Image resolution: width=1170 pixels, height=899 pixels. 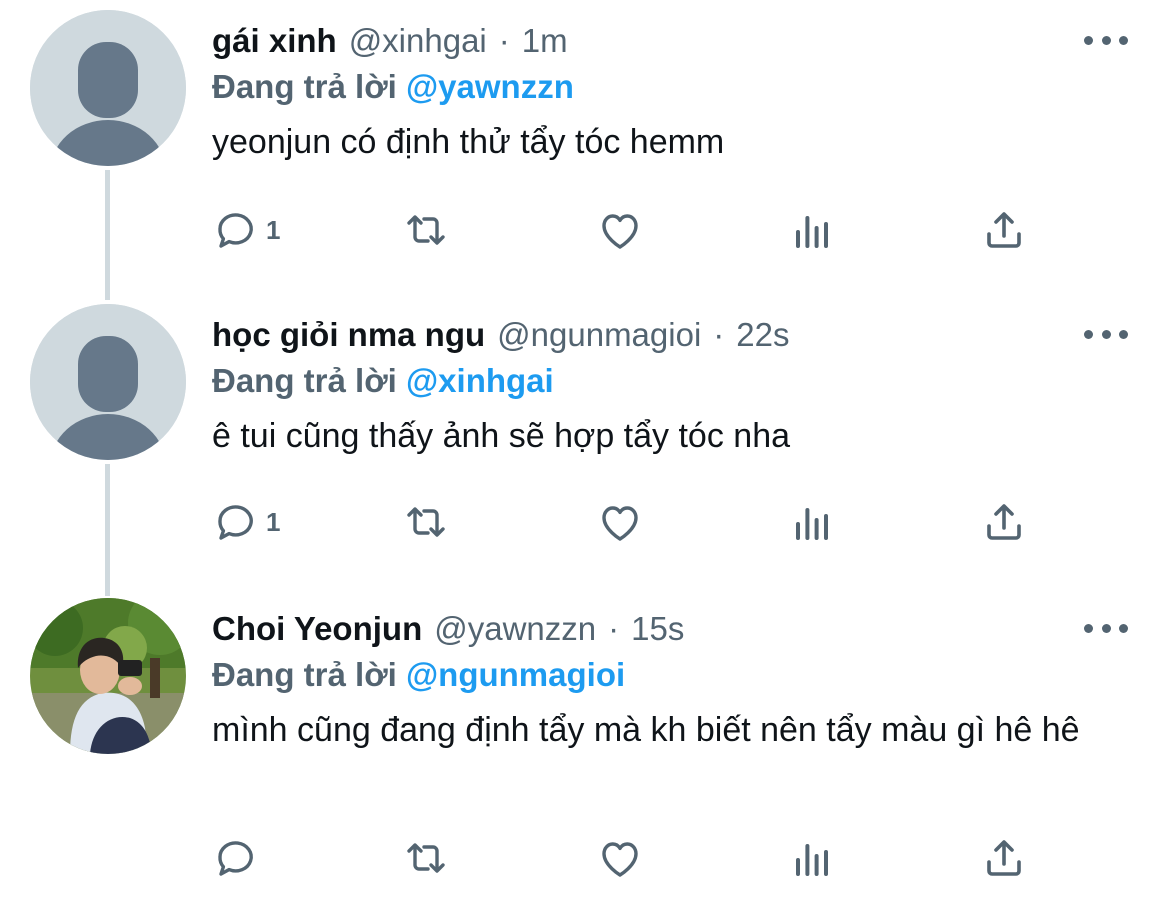 I want to click on user-handle: @yawnzzn, so click(x=515, y=629).